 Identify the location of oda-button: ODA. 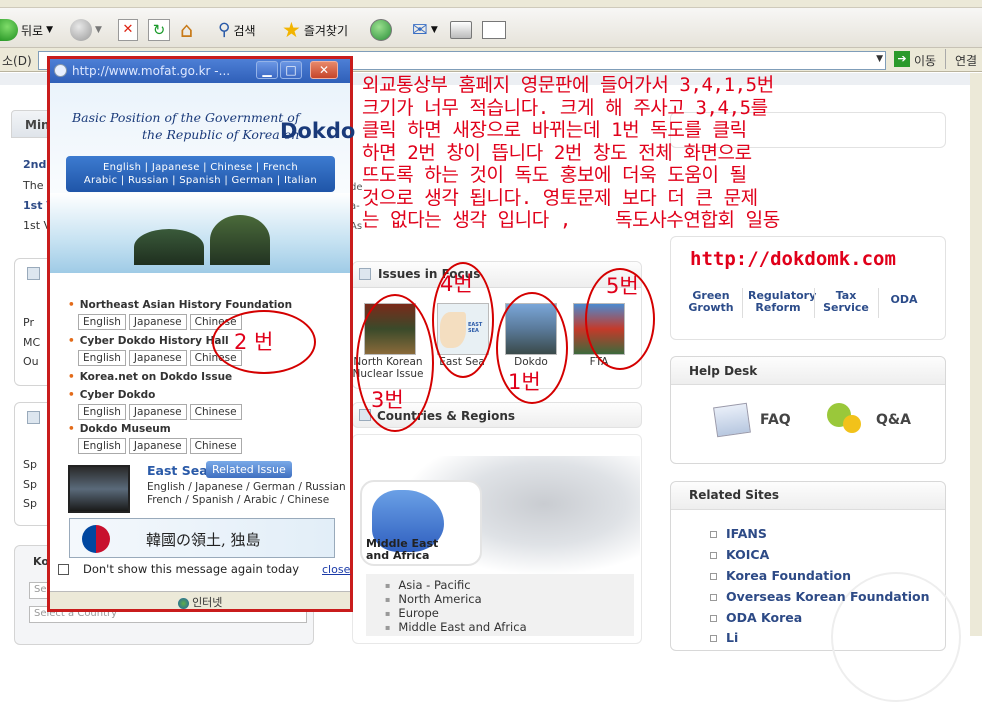
(904, 300).